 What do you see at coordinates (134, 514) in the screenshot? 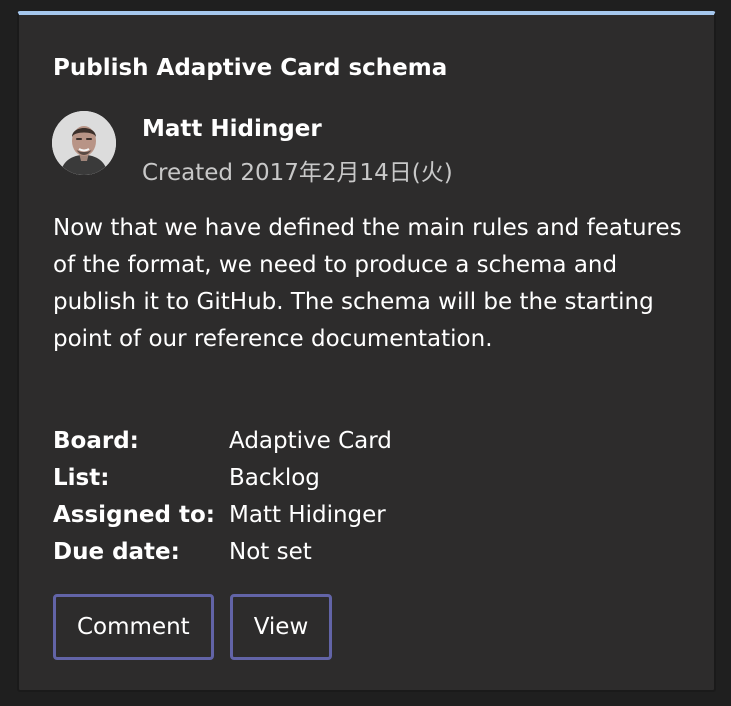
I see `fact-title: Assigned to:` at bounding box center [134, 514].